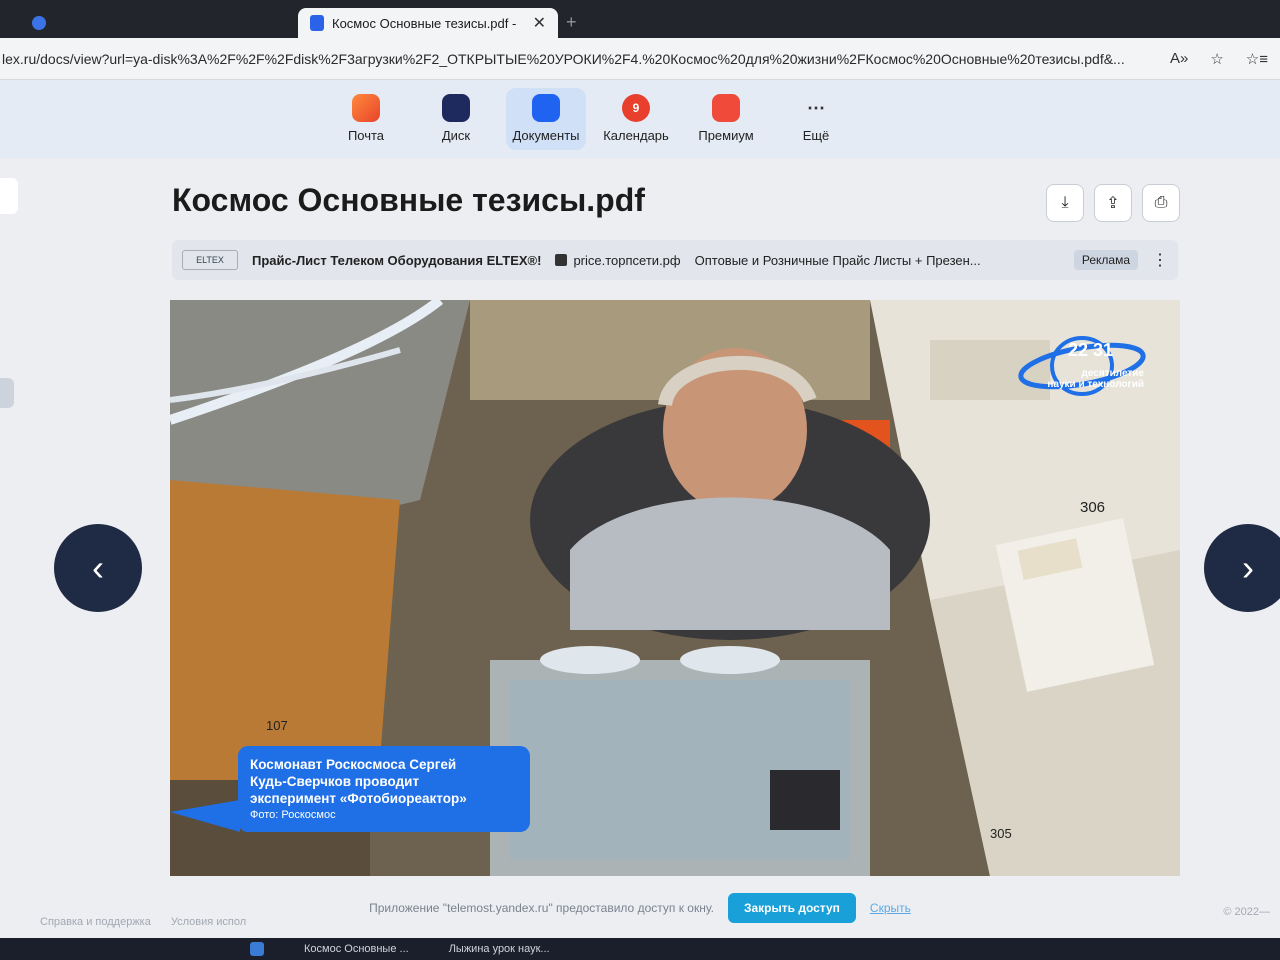  Describe the element at coordinates (1001, 833) in the screenshot. I see `panel-number-305: 305` at that location.